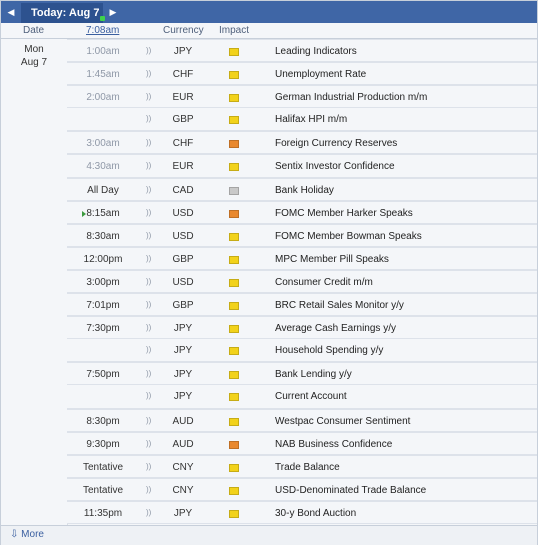 The width and height of the screenshot is (538, 545). I want to click on event-title: Bank Holiday, so click(304, 190).